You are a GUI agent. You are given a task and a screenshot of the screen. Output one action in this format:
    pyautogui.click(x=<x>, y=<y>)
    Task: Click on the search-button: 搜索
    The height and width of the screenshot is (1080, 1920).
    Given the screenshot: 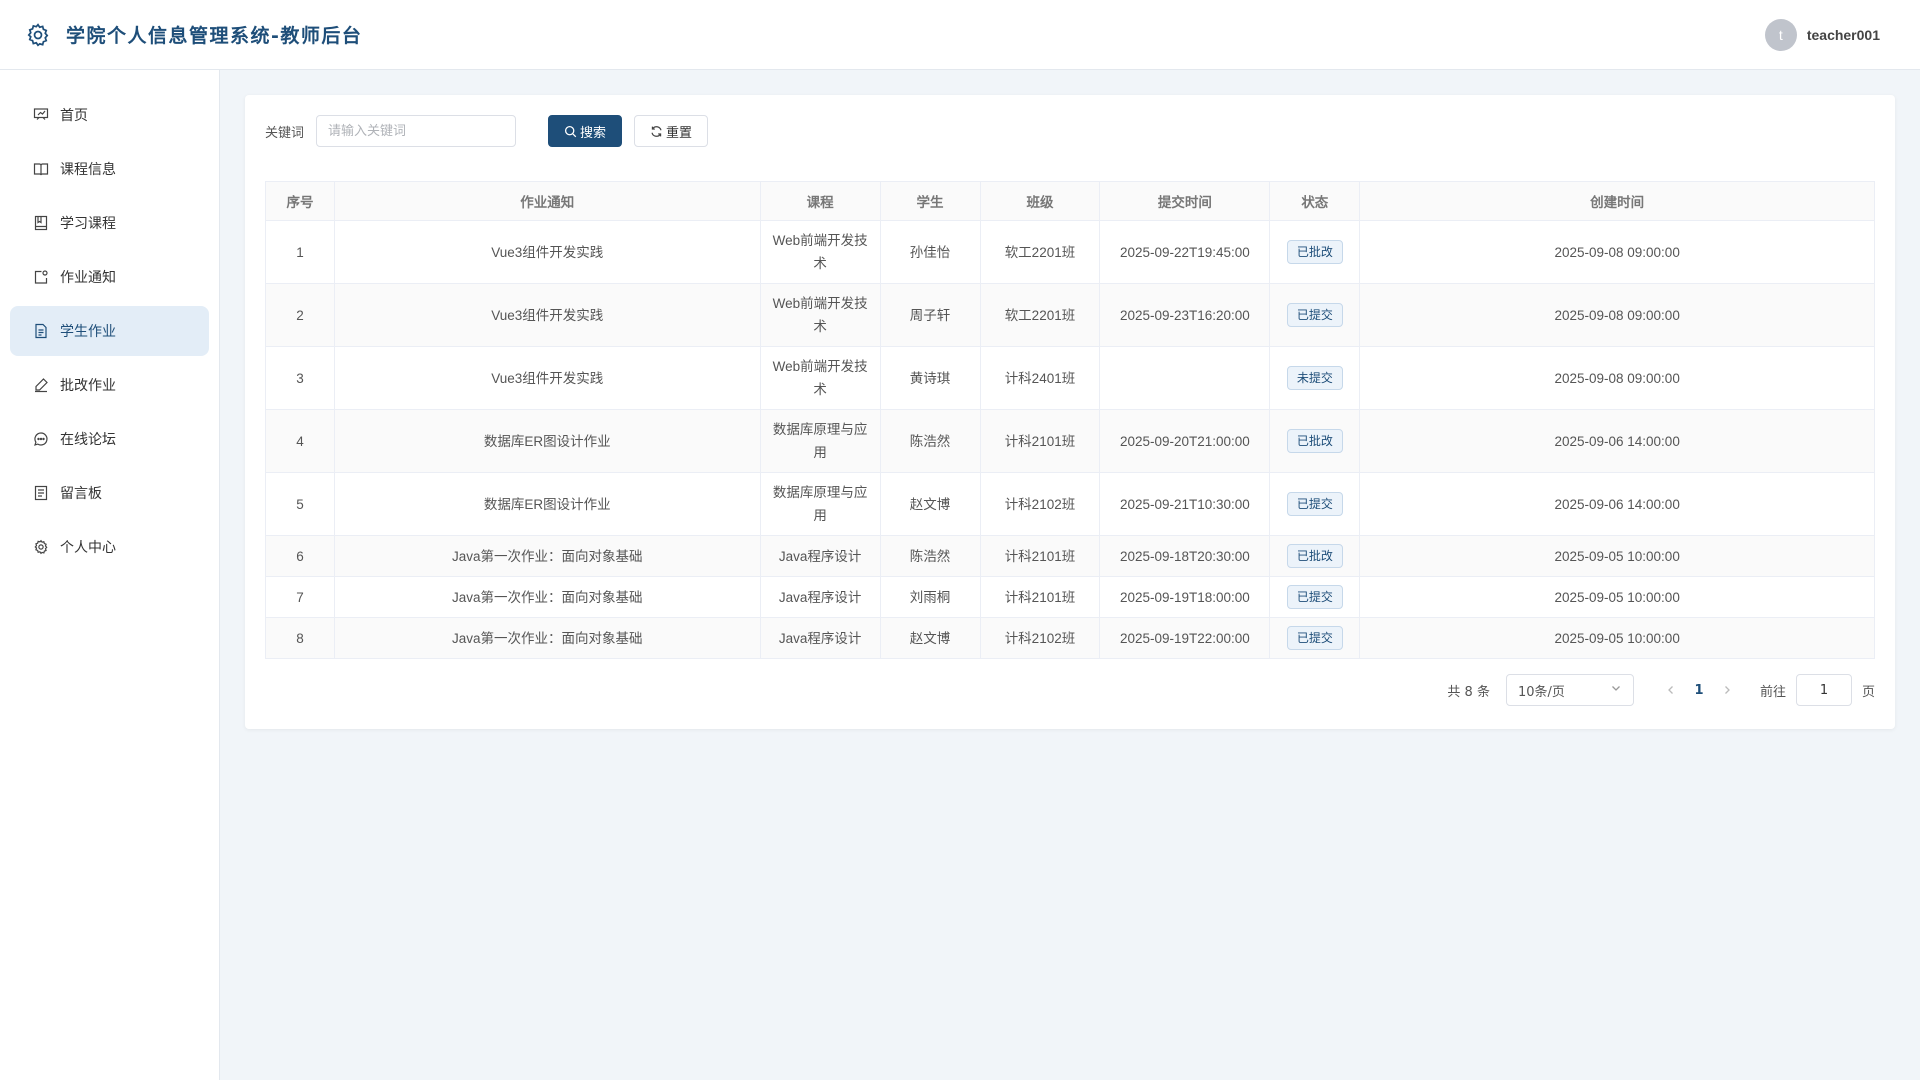 What is the action you would take?
    pyautogui.click(x=585, y=131)
    